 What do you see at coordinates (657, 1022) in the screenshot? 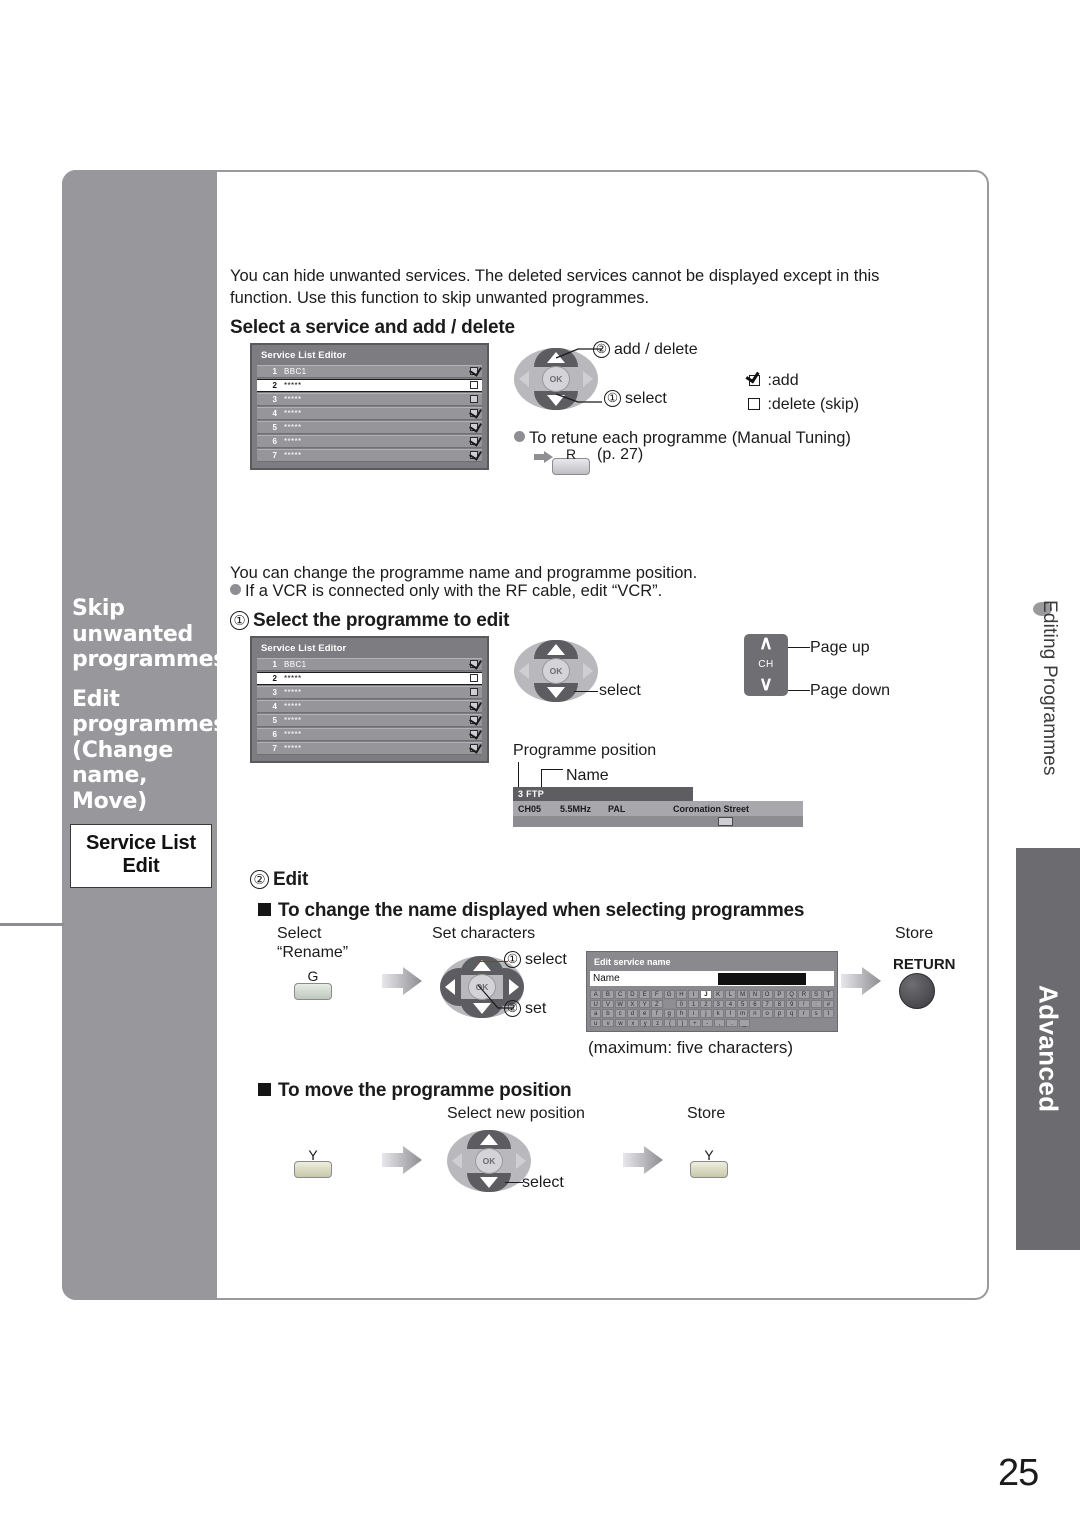
I see `keyboard-key: z` at bounding box center [657, 1022].